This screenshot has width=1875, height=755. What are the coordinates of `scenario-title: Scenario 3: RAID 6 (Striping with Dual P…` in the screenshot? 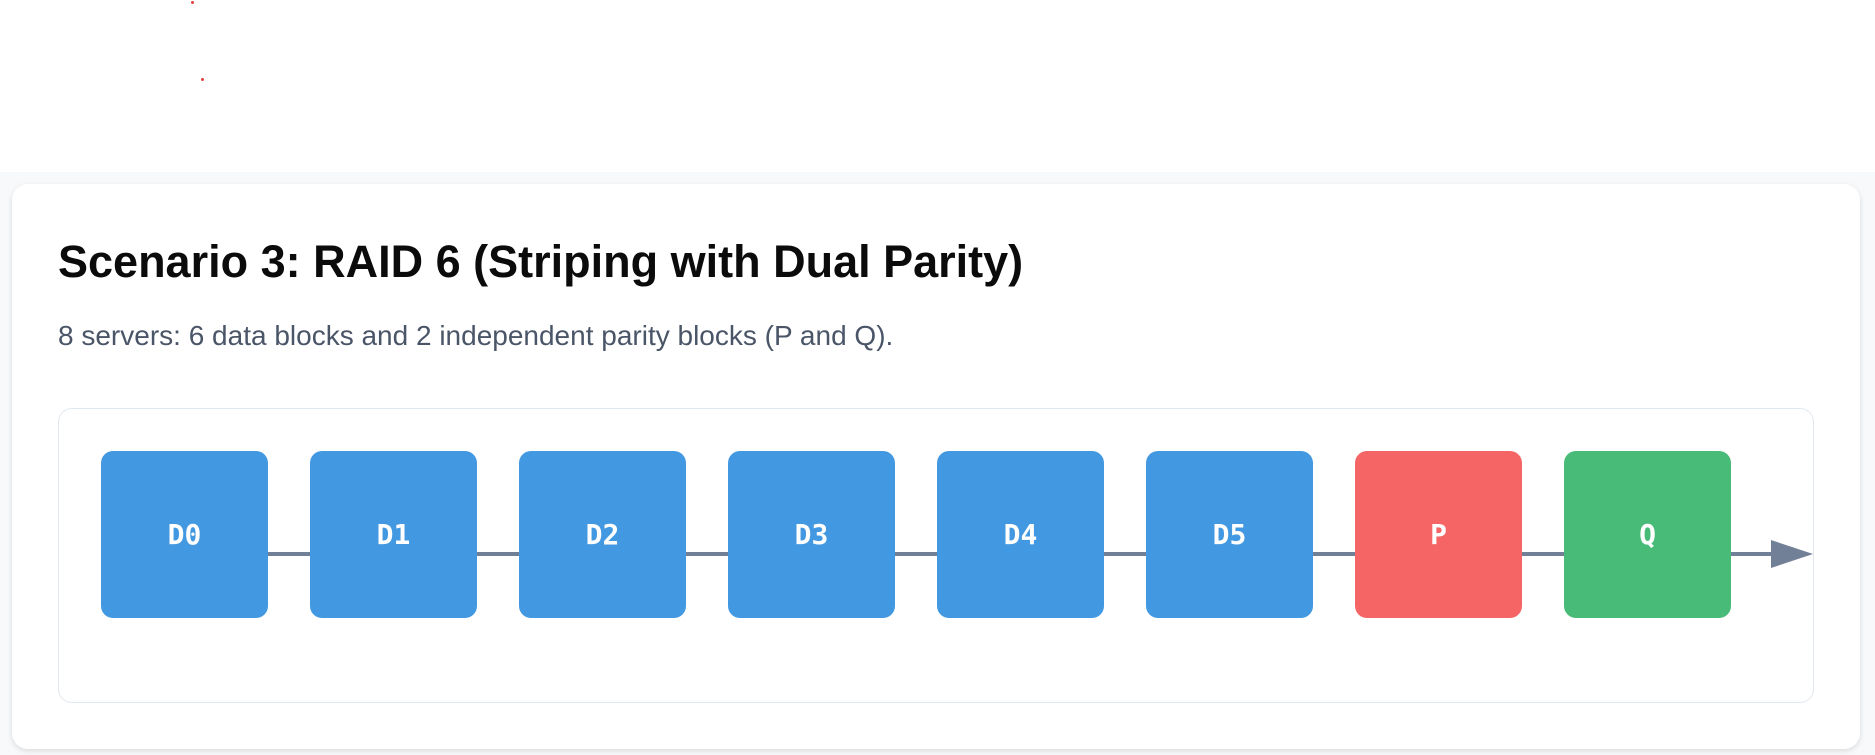 It's located at (541, 261).